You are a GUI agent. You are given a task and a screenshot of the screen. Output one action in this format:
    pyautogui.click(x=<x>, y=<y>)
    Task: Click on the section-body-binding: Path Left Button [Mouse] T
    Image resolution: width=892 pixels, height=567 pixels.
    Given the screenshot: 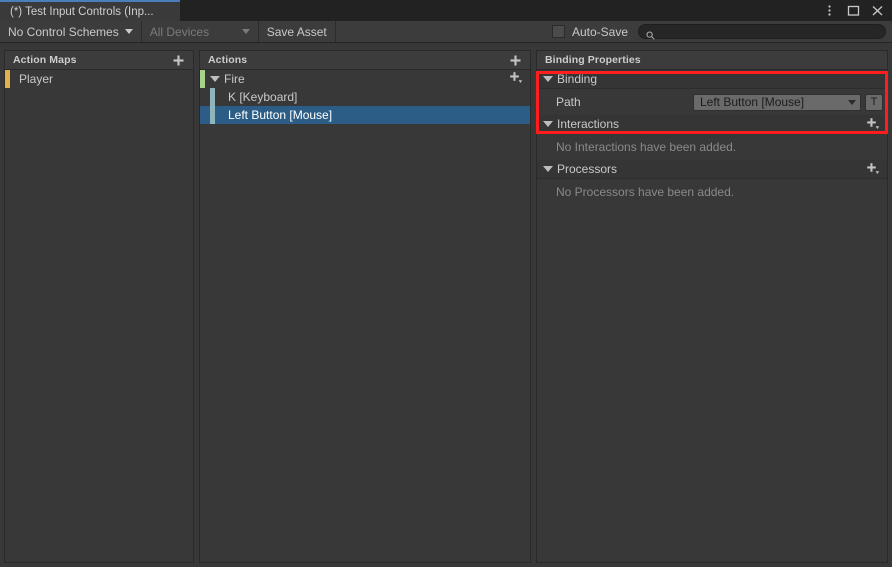 What is the action you would take?
    pyautogui.click(x=712, y=102)
    